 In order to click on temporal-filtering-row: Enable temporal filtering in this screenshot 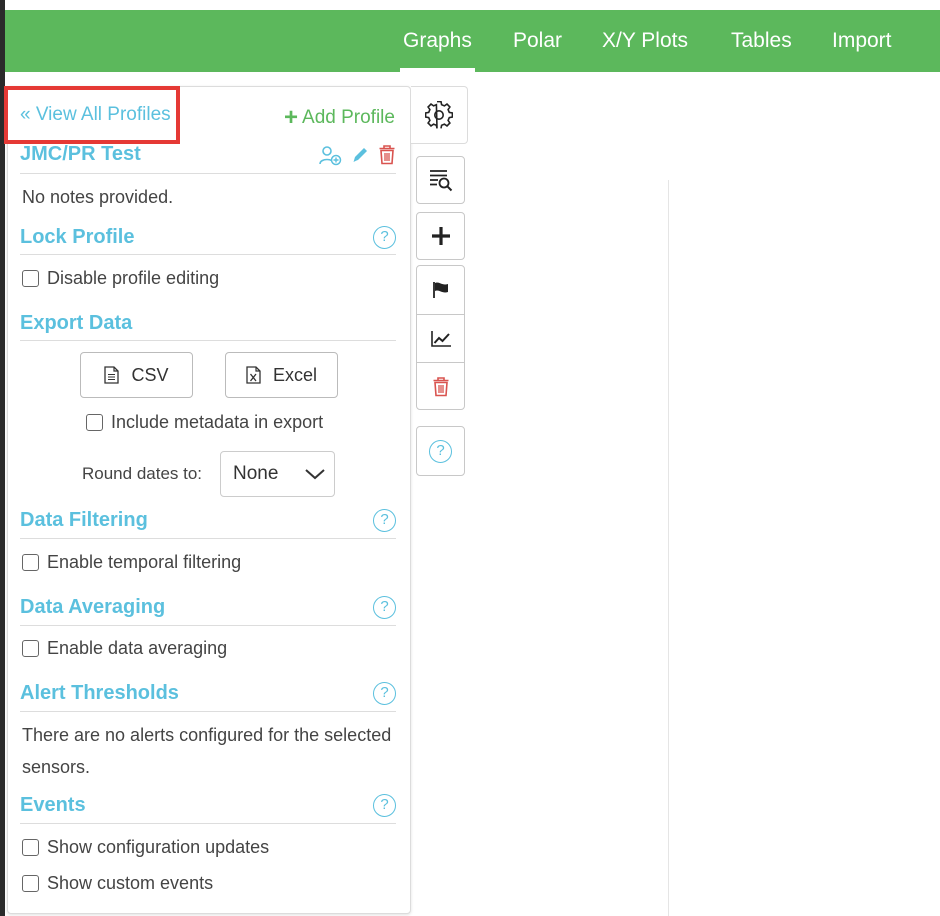, I will do `click(131, 562)`.